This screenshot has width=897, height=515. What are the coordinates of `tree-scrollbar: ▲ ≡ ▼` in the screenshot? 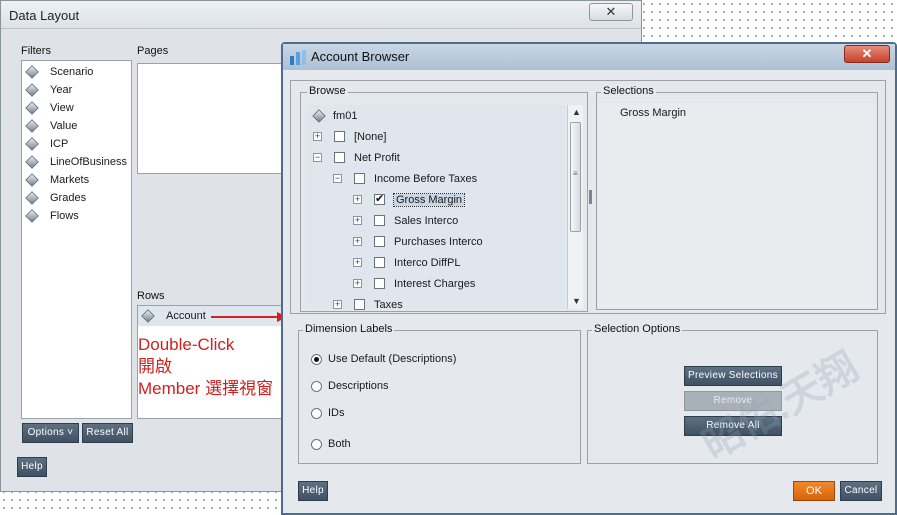 It's located at (575, 207).